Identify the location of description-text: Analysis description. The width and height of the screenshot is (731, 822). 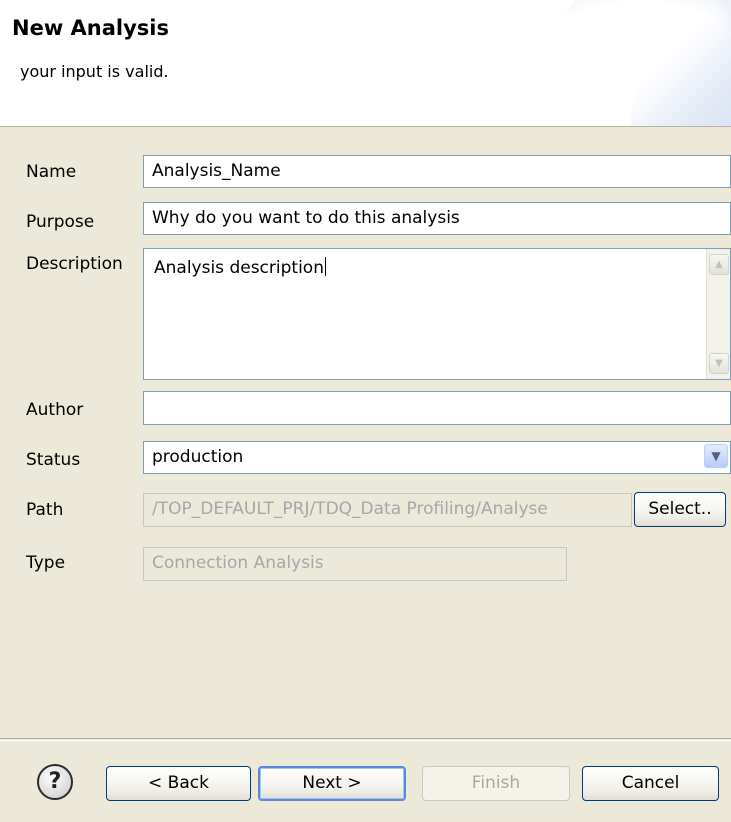
(239, 268).